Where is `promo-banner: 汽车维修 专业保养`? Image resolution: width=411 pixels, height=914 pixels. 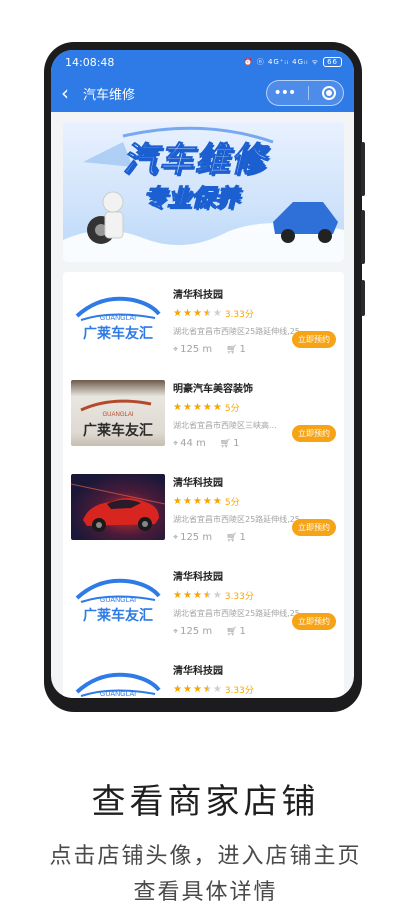
promo-banner: 汽车维修 专业保养 is located at coordinates (203, 192).